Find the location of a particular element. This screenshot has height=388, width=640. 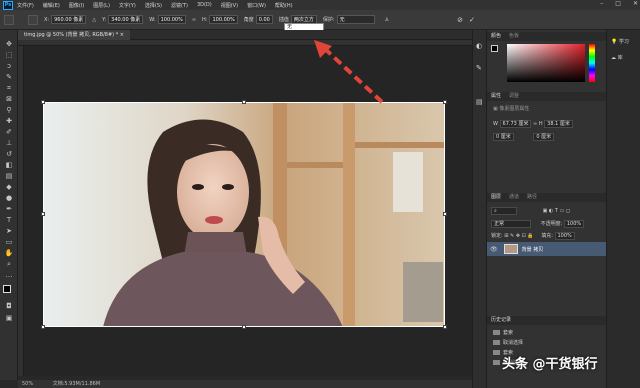

crop-tool-icon: ⌗ is located at coordinates (9, 88).